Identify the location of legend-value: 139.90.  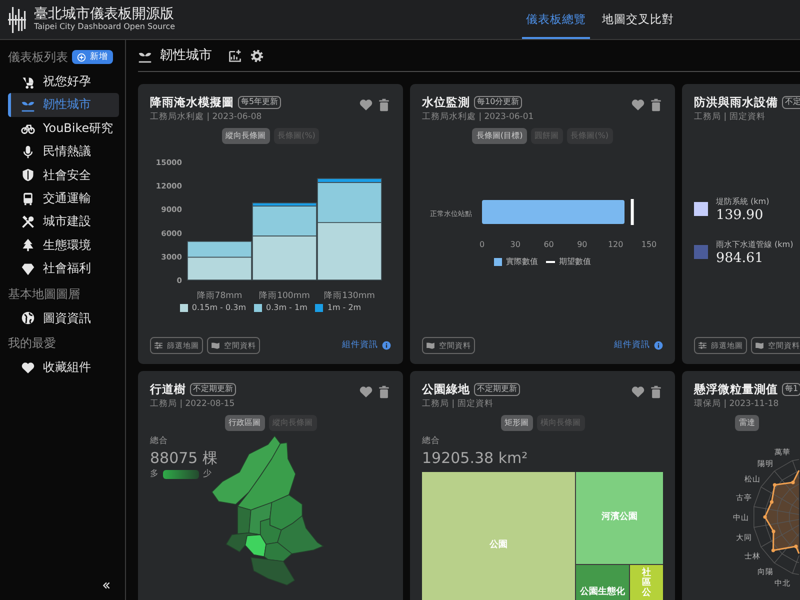
(740, 215).